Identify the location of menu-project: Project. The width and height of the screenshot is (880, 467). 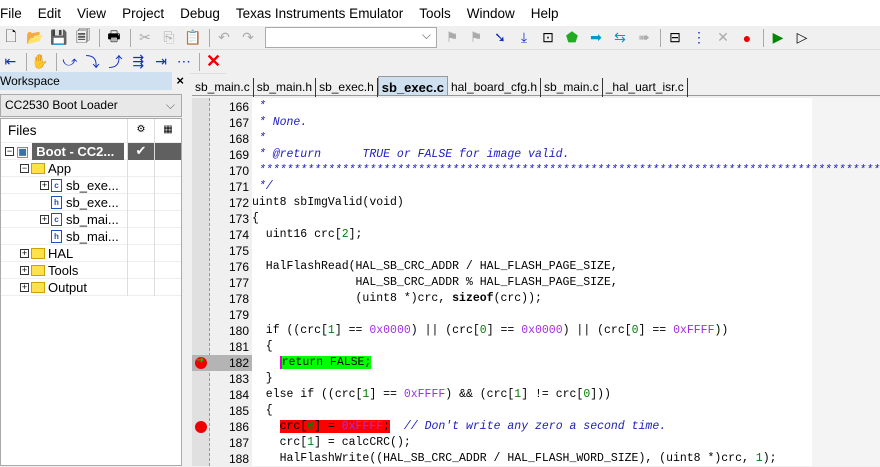
(146, 13).